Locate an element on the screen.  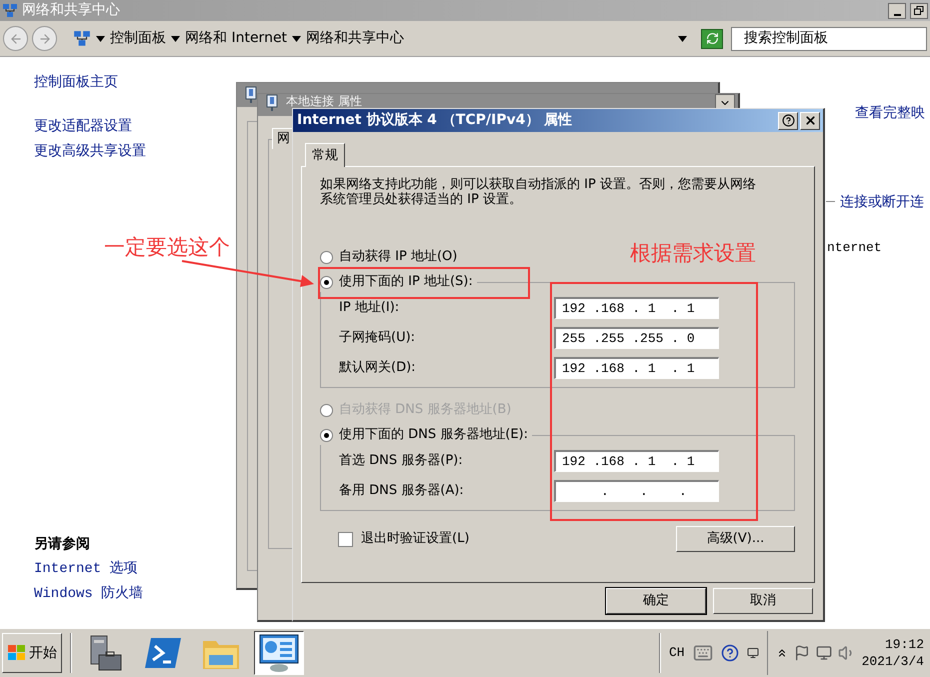
breadcrumb-item: 网络和共享中心 is located at coordinates (355, 38).